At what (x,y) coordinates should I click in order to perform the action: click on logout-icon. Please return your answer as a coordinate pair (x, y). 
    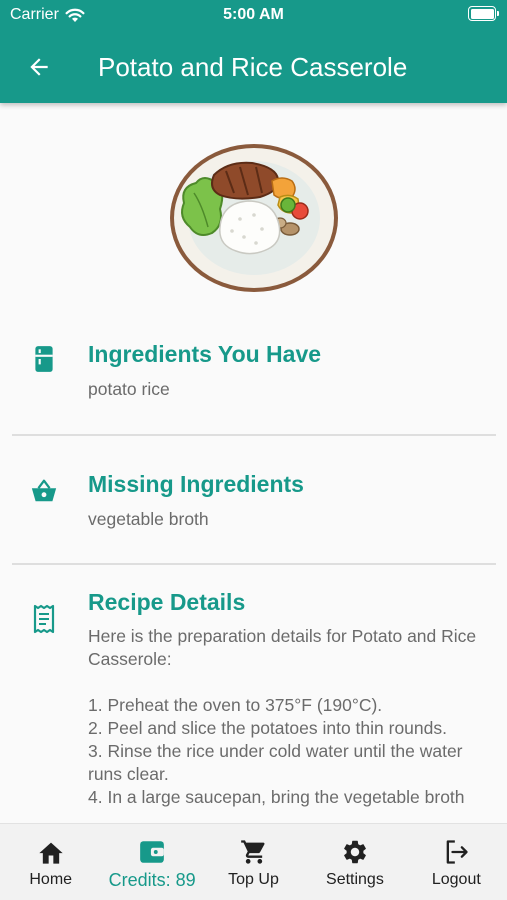
    Looking at the image, I should click on (456, 852).